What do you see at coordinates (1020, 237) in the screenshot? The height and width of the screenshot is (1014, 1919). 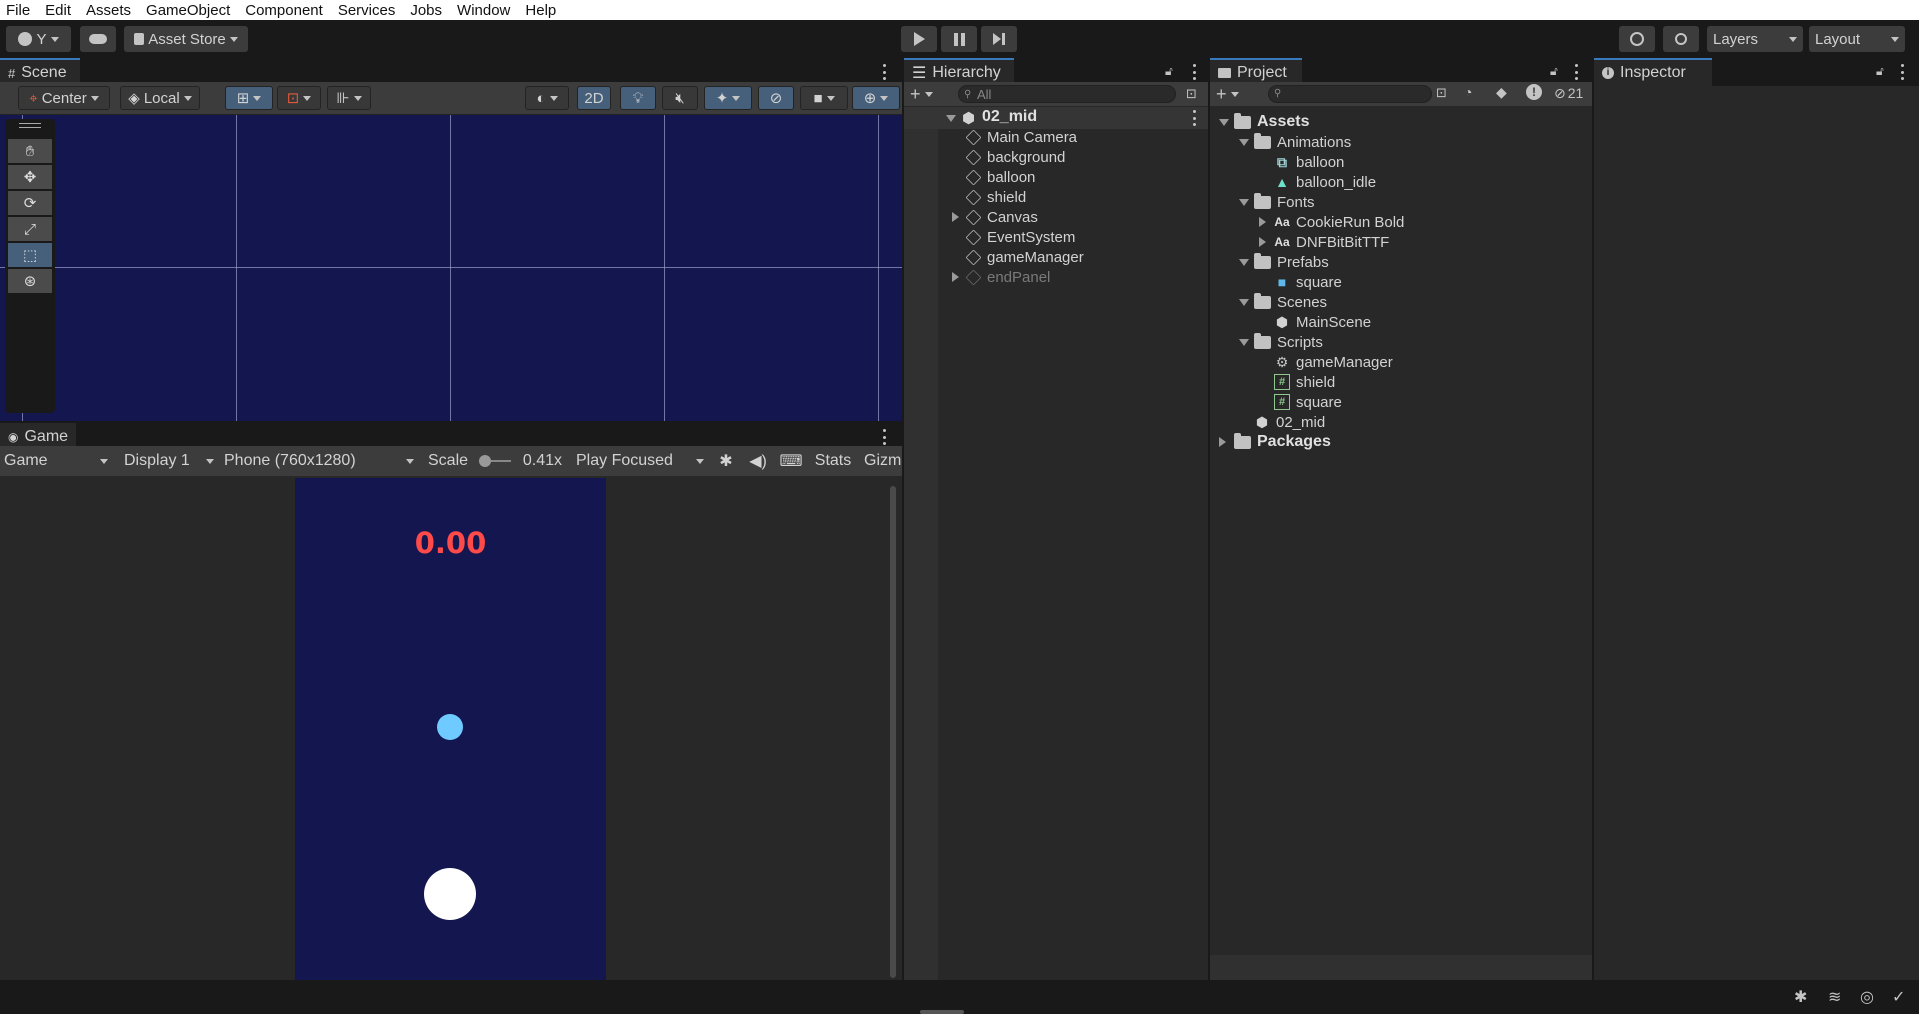 I see `hierarchy-item: EventSystem` at bounding box center [1020, 237].